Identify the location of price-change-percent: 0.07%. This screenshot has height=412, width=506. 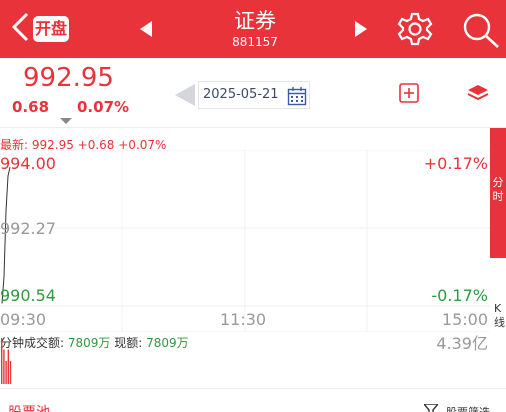
(103, 107).